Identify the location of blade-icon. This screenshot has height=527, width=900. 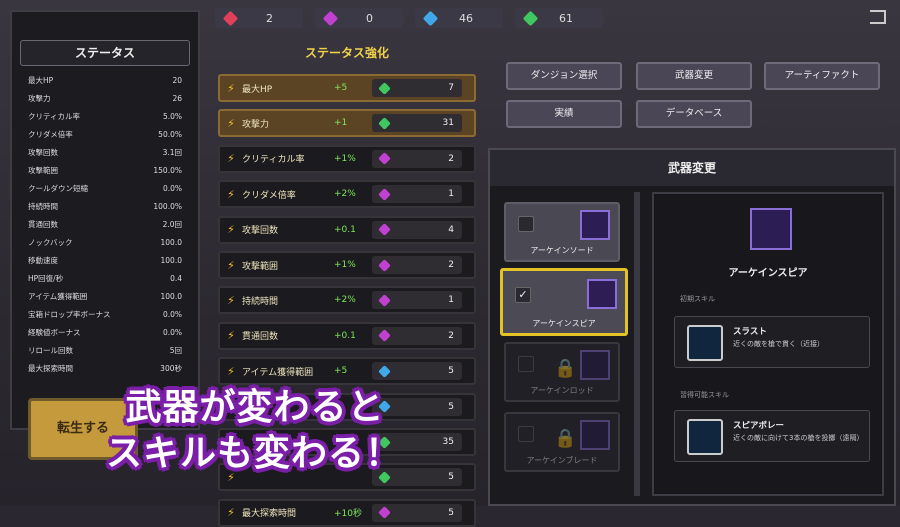
(595, 435).